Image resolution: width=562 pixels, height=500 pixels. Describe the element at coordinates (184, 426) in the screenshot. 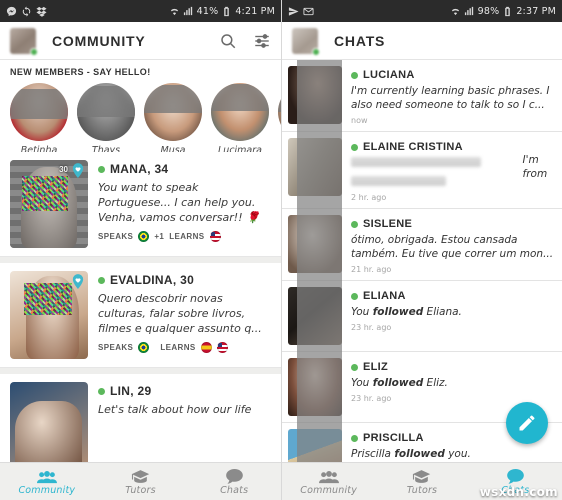

I see `card-body: LIN, 29 Let's talk about how our life` at that location.